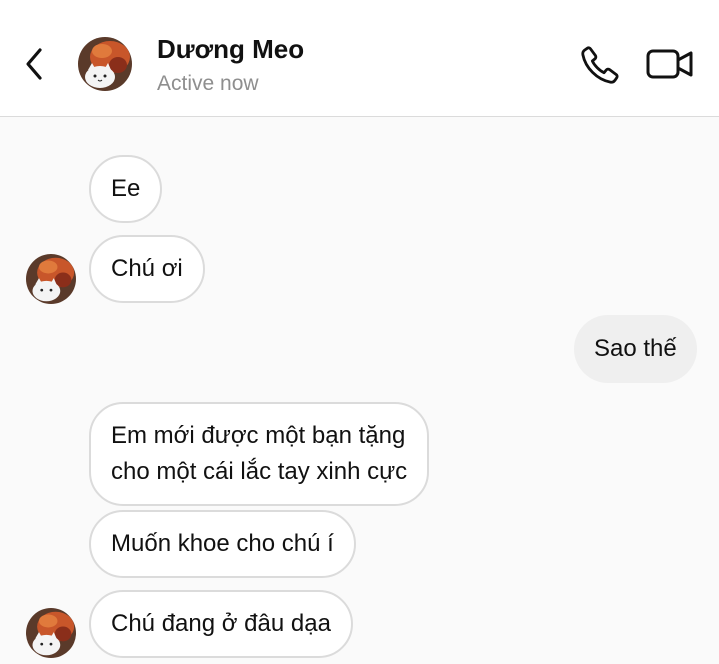 The height and width of the screenshot is (664, 719). I want to click on voice-call-button, so click(600, 65).